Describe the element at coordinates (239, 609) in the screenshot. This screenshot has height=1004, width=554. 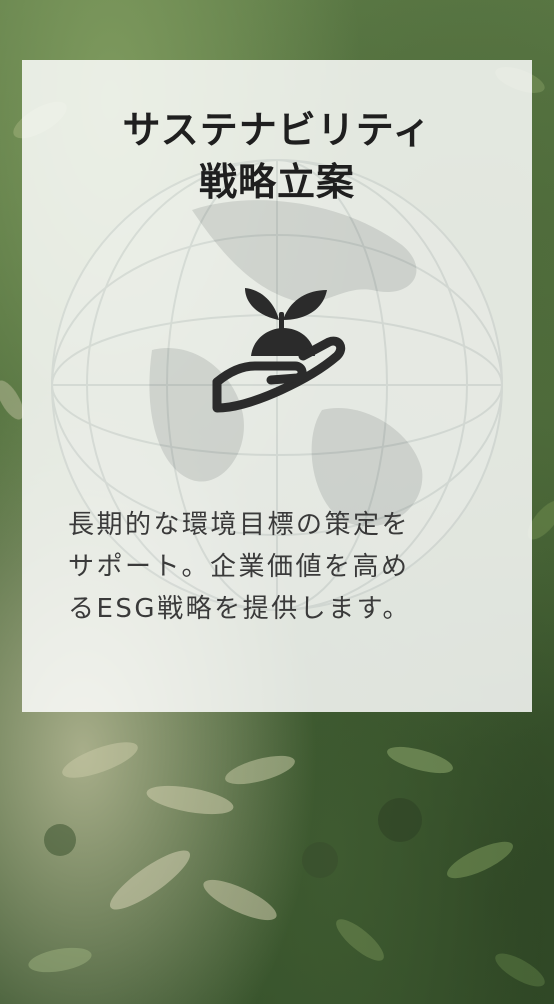
I see `card-description-line-3: るESG戦略を提供します。` at that location.